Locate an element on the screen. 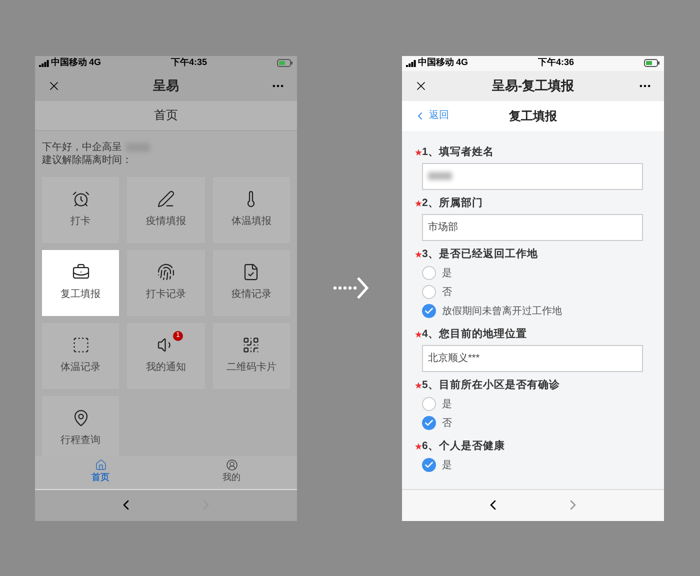  tab-item: 我的 is located at coordinates (231, 472).